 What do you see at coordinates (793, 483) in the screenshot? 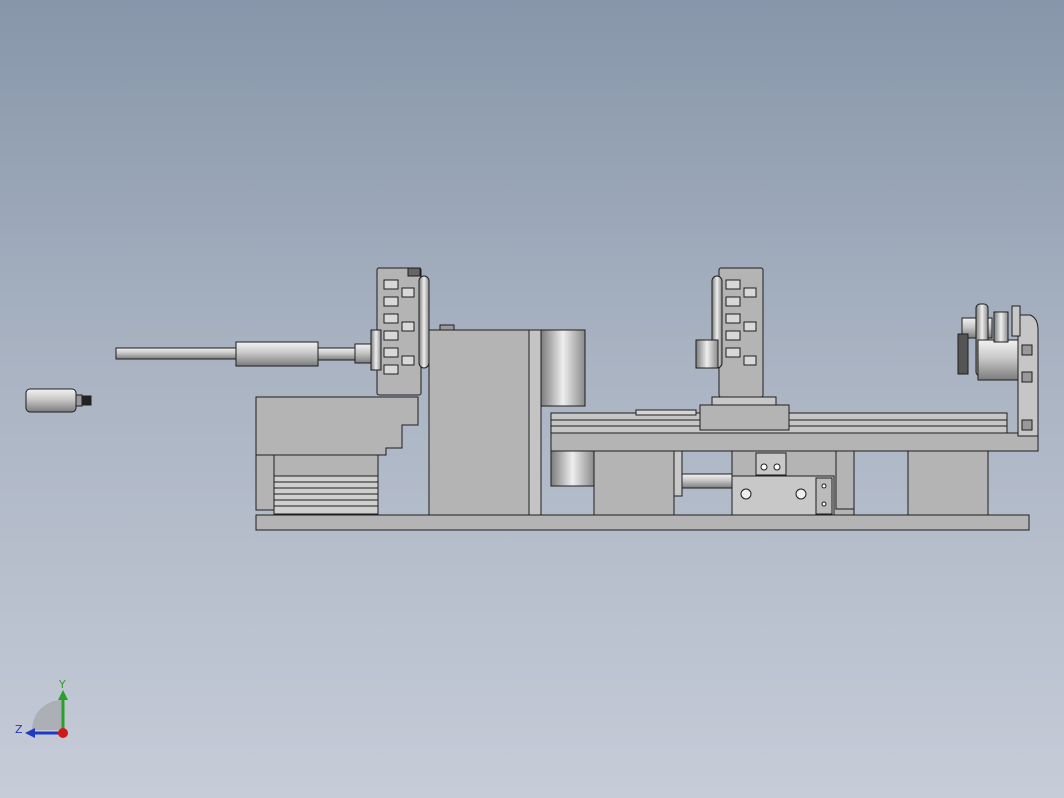
I see `cylinder-bracket` at bounding box center [793, 483].